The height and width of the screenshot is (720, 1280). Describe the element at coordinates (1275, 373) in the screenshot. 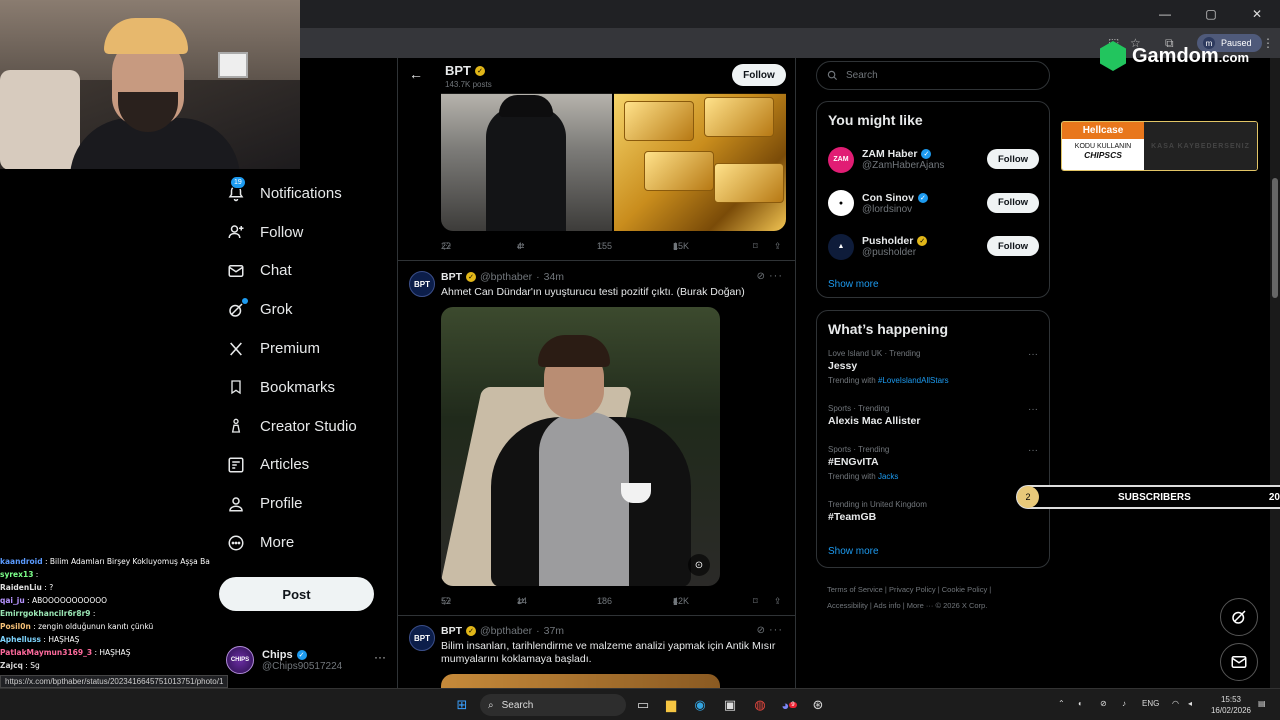

I see `page-scrollbar` at that location.